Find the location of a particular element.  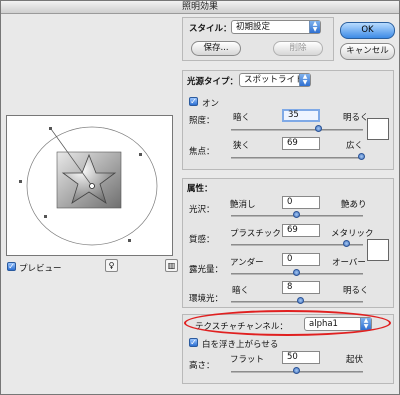

ambience-left-label: 暗く is located at coordinates (241, 291).